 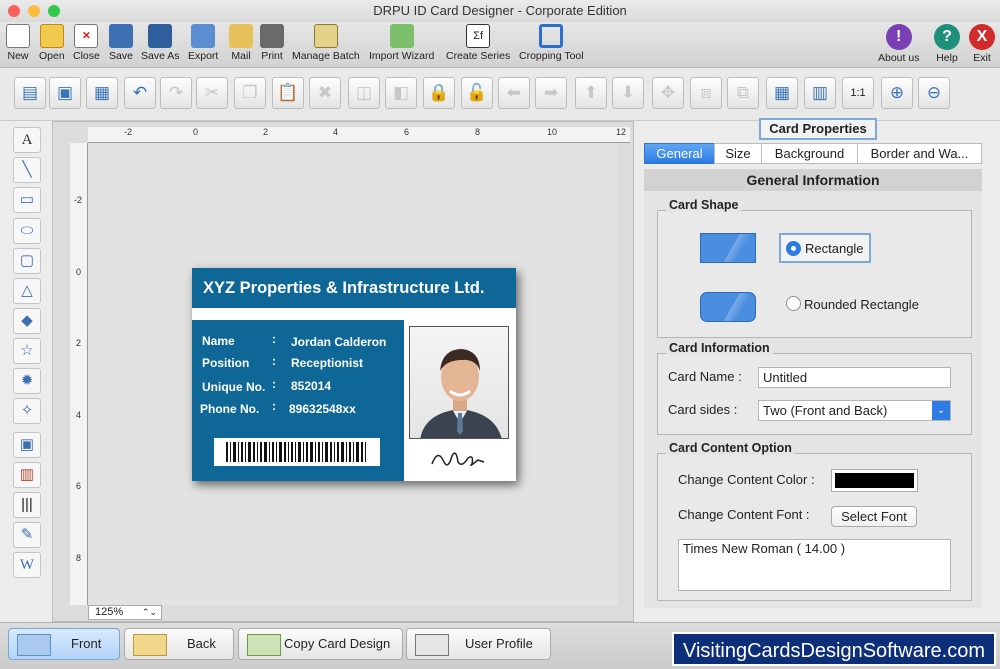 I want to click on cropping-tool-button: Cropping Tool, so click(x=551, y=43).